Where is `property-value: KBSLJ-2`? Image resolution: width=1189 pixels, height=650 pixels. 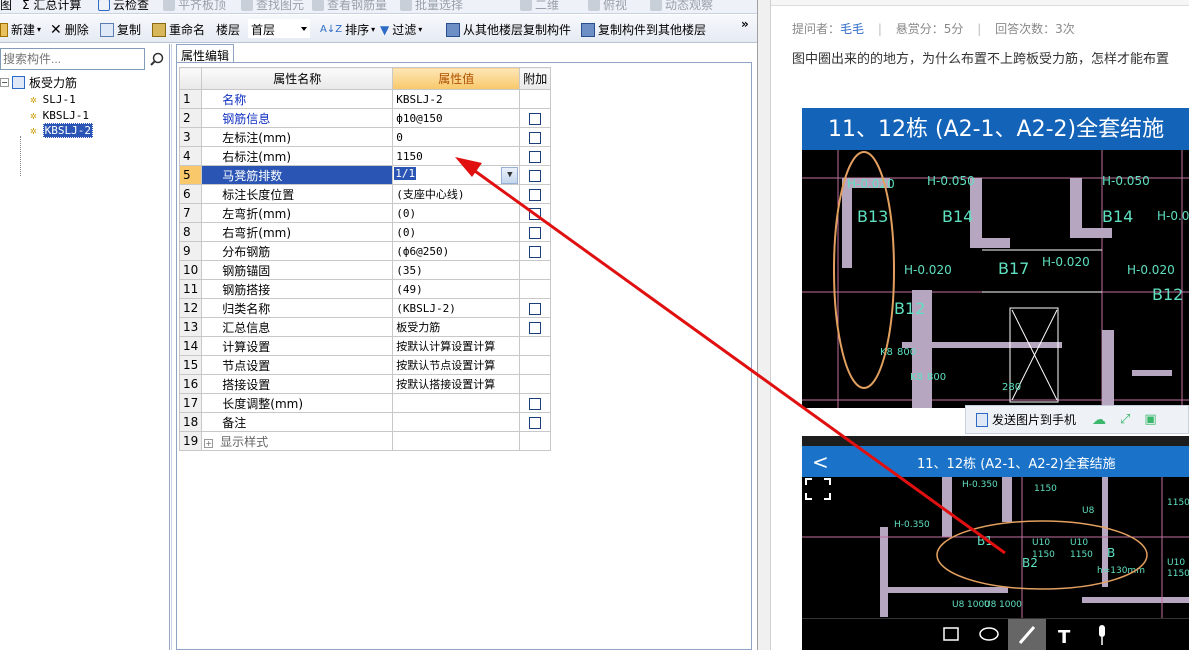
property-value: KBSLJ-2 is located at coordinates (456, 99).